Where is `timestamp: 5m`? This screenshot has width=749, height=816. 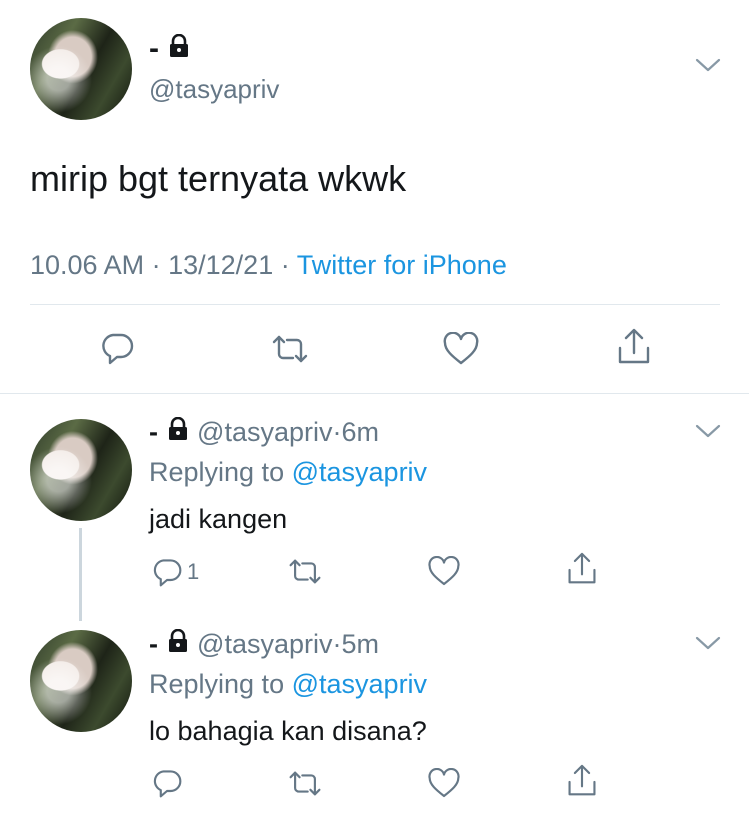
timestamp: 5m is located at coordinates (360, 644).